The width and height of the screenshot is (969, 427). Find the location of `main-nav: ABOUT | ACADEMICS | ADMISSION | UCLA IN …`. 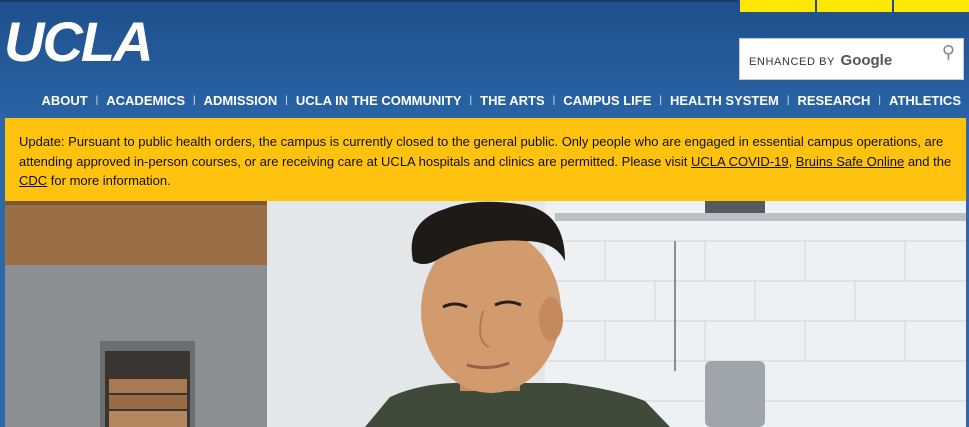

main-nav: ABOUT | ACADEMICS | ADMISSION | UCLA IN … is located at coordinates (501, 100).